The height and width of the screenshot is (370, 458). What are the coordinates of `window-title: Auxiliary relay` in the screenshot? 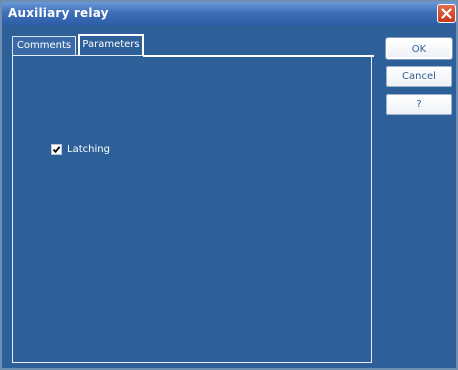 It's located at (58, 13).